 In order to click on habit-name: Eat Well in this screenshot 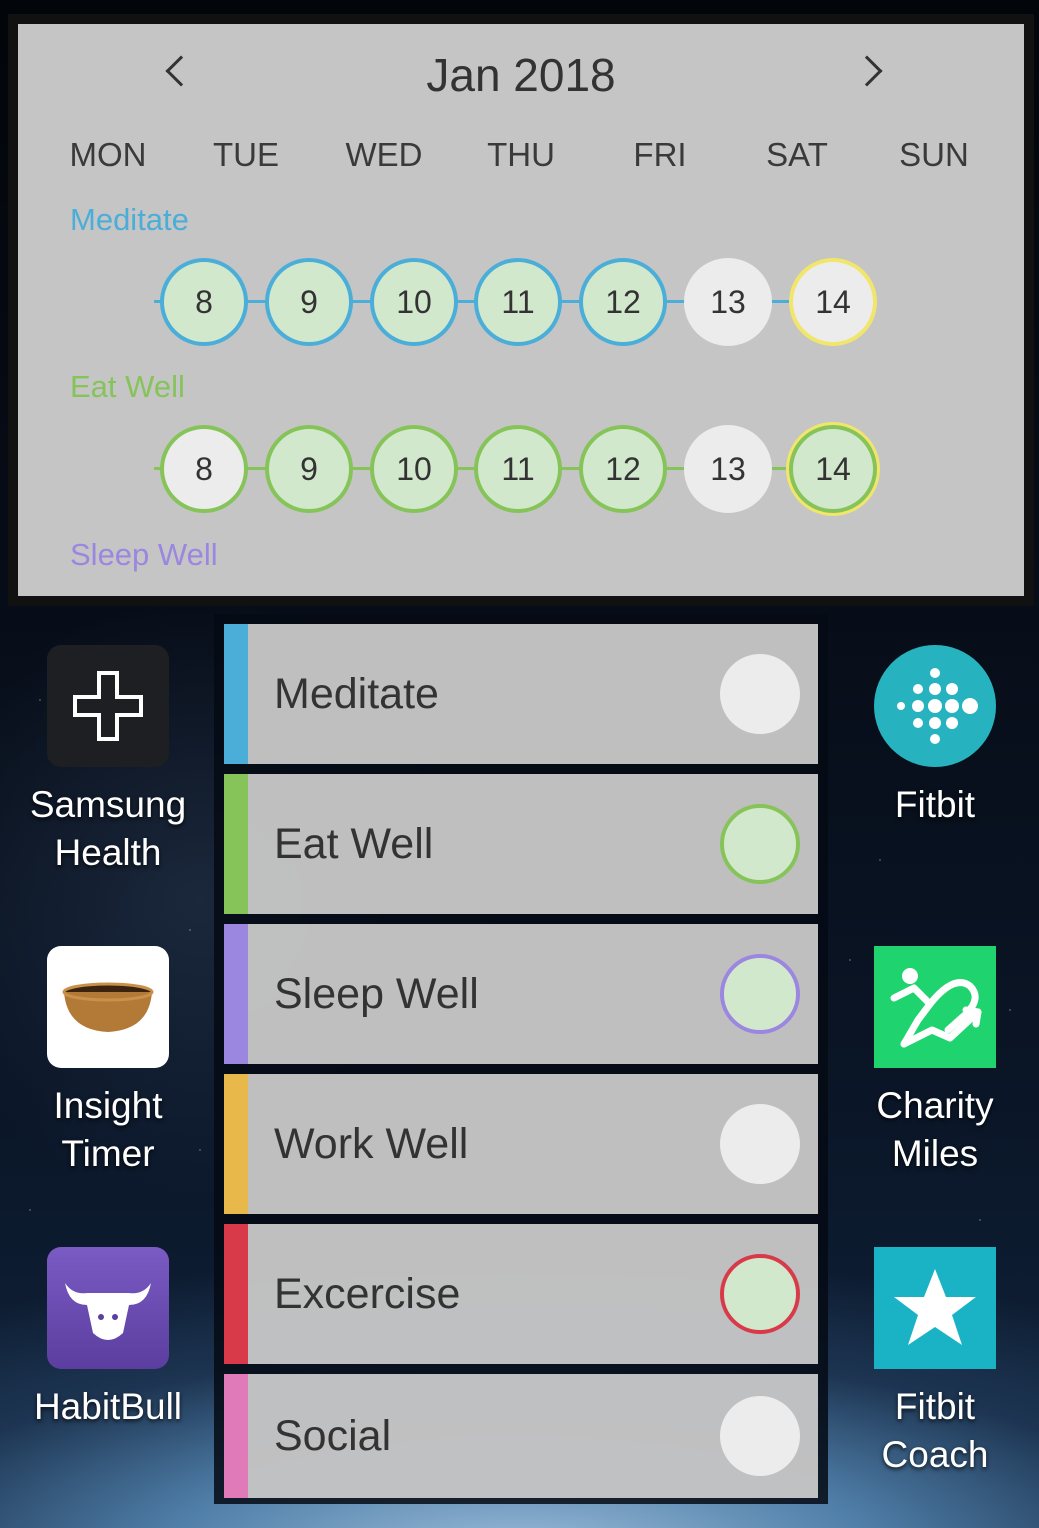, I will do `click(354, 843)`.